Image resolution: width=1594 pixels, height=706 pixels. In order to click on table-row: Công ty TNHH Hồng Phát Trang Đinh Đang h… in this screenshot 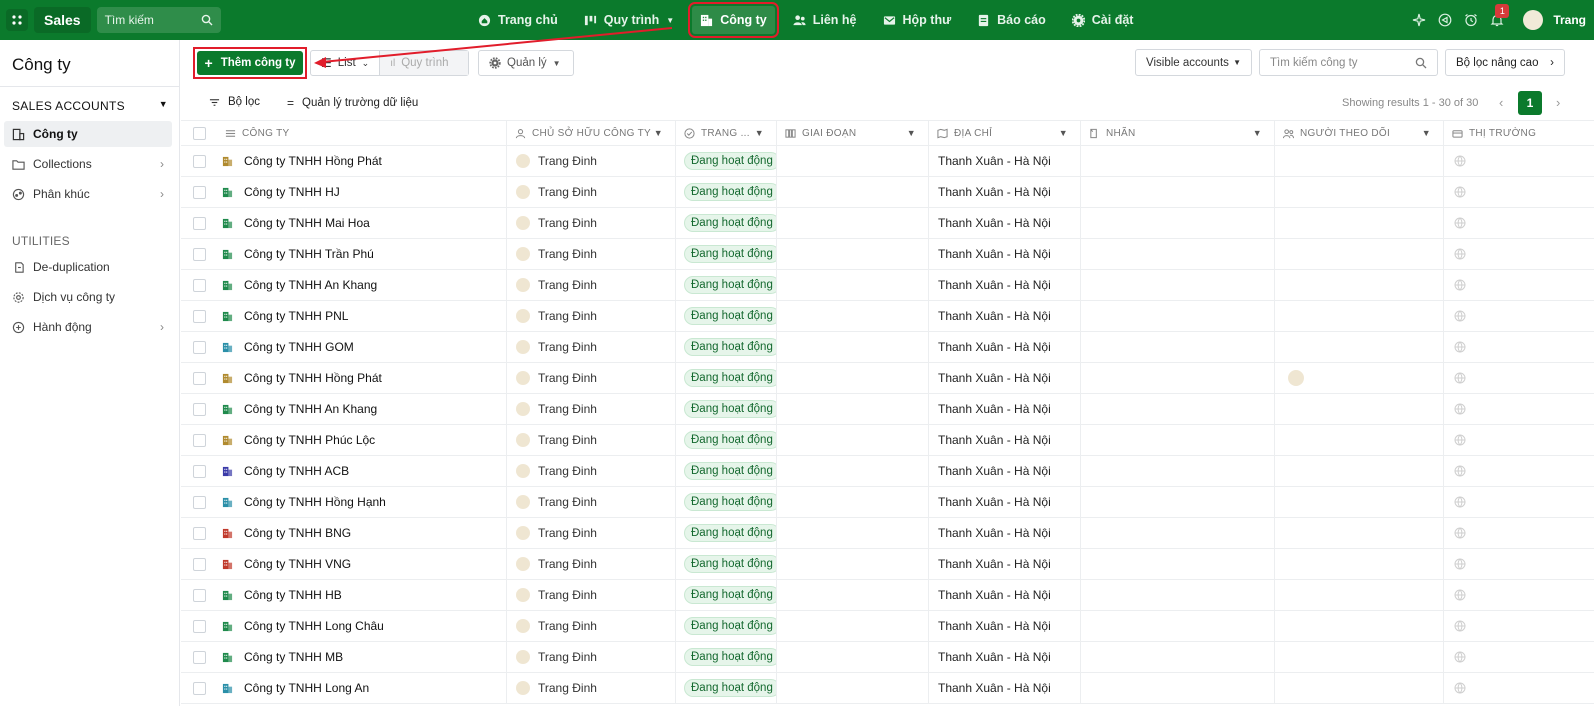, I will do `click(887, 378)`.